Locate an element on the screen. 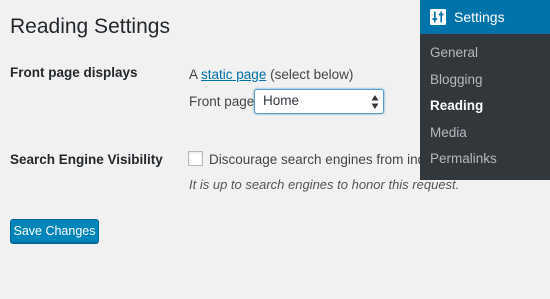 The height and width of the screenshot is (299, 550). menu-item-media: Media is located at coordinates (448, 133).